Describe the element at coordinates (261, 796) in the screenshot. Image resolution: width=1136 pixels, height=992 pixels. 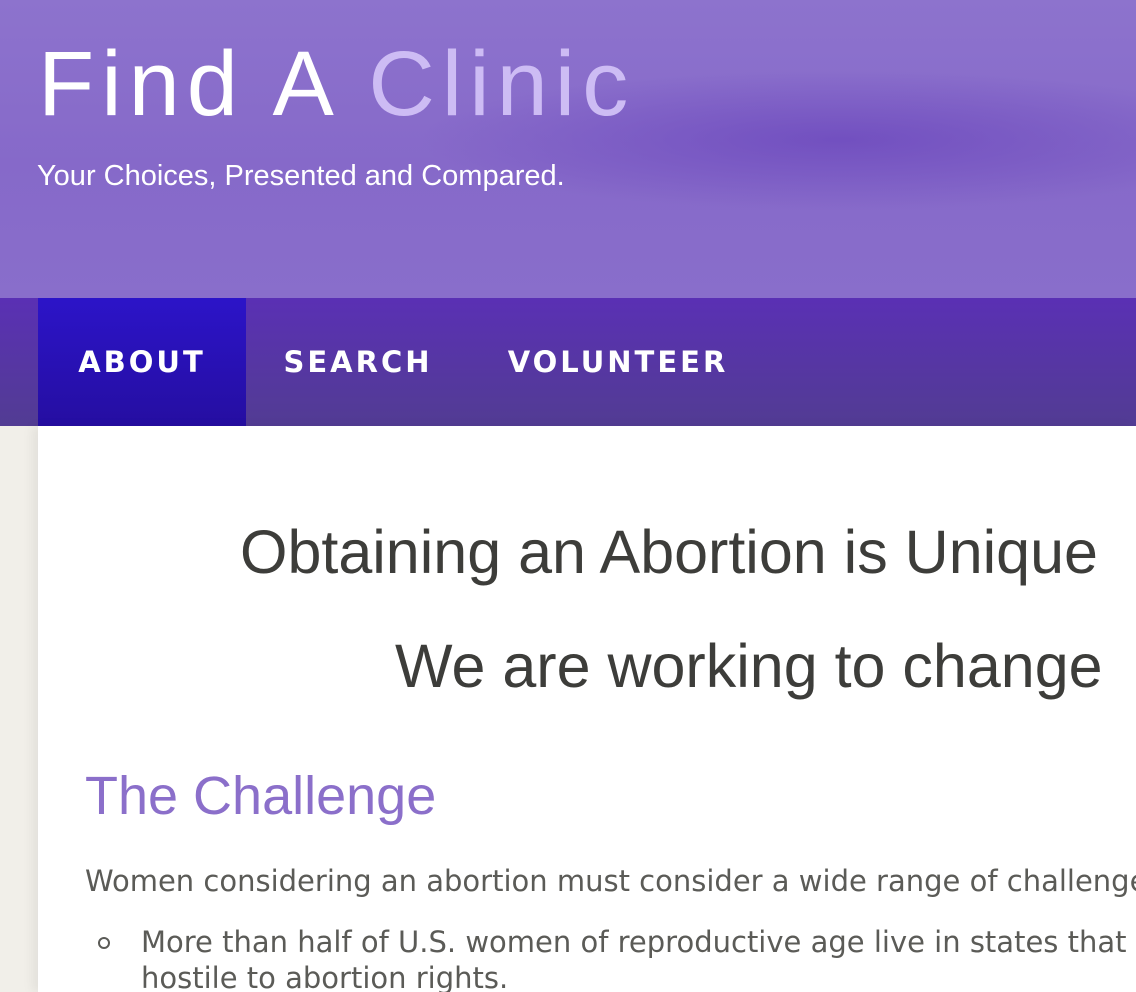
I see `section-heading-challenge: The Challenge` at that location.